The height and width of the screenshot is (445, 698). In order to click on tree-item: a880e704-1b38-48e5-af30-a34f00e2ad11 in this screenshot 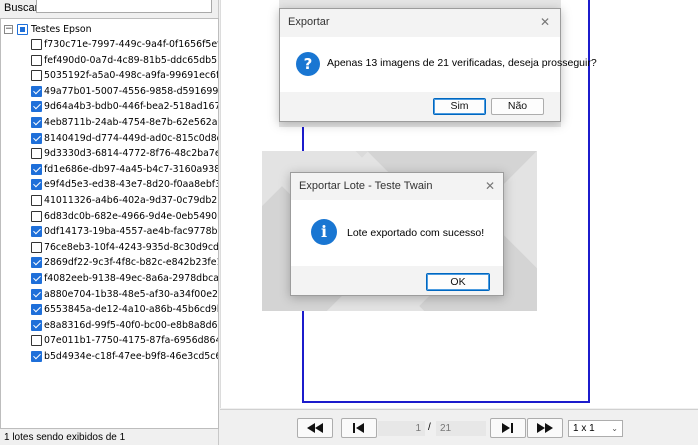, I will do `click(109, 294)`.